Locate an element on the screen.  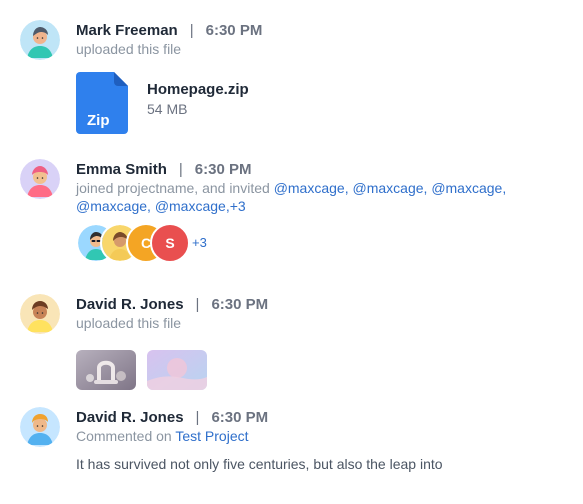
comment-action: Commented on Test Project is located at coordinates (321, 436).